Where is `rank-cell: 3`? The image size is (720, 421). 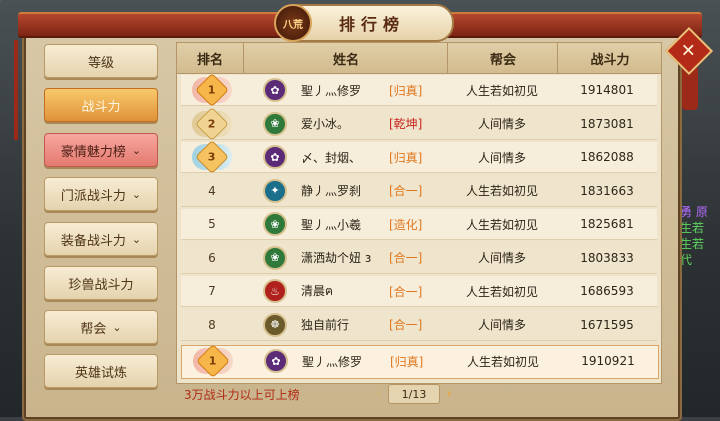 rank-cell: 3 is located at coordinates (212, 157).